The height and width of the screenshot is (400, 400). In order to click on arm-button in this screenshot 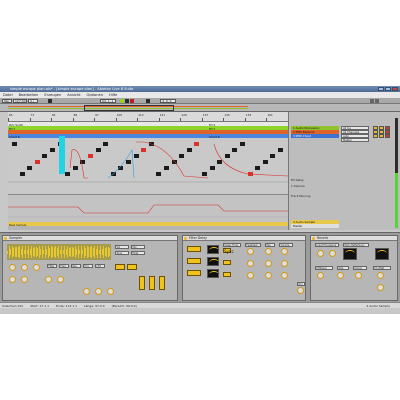, I will do `click(387, 136)`.